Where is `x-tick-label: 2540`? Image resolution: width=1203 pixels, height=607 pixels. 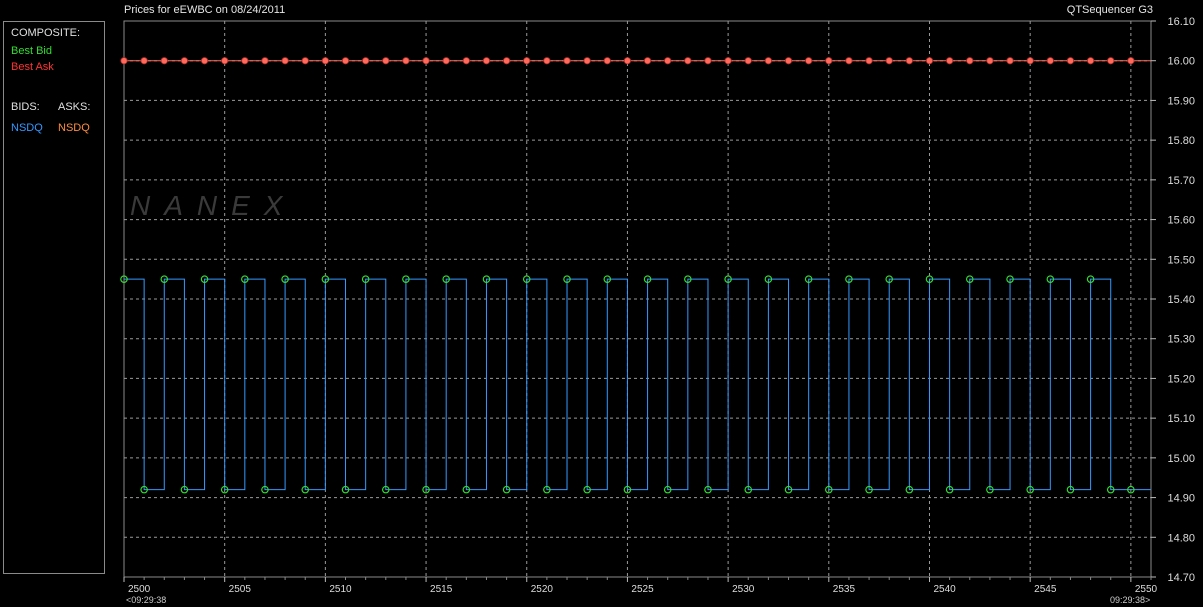 x-tick-label: 2540 is located at coordinates (944, 589).